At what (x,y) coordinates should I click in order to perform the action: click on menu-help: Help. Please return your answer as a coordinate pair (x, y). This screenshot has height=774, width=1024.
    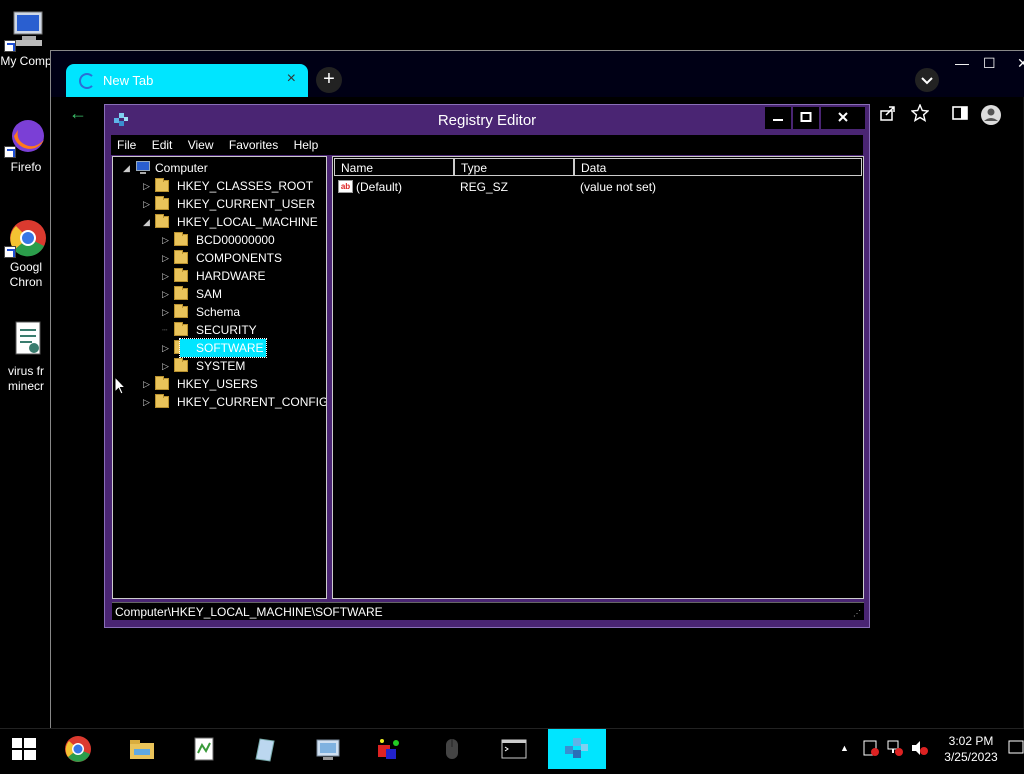
    Looking at the image, I should click on (306, 143).